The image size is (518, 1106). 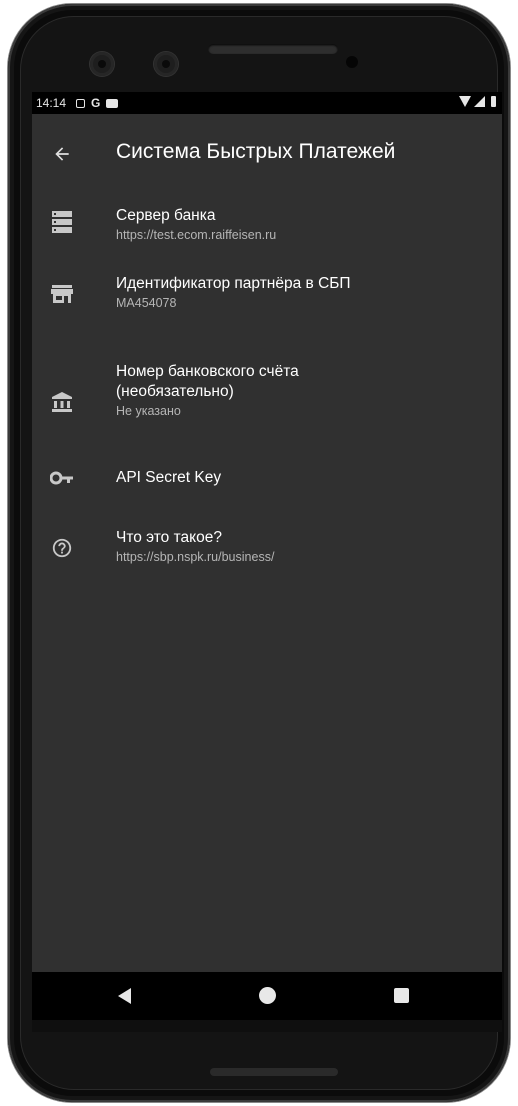 I want to click on setting-title: Номер банковского счёта (необязательно), so click(x=207, y=381).